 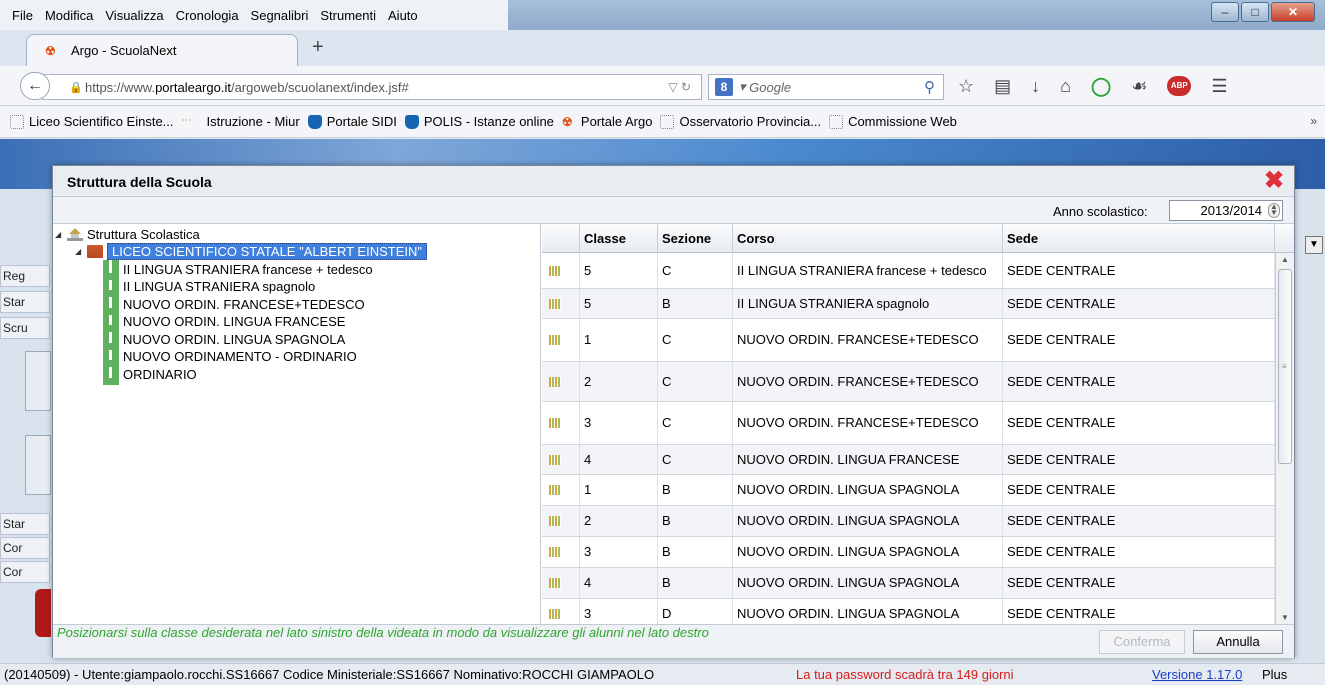 What do you see at coordinates (403, 15) in the screenshot?
I see `menu-aiuto: Aiuto` at bounding box center [403, 15].